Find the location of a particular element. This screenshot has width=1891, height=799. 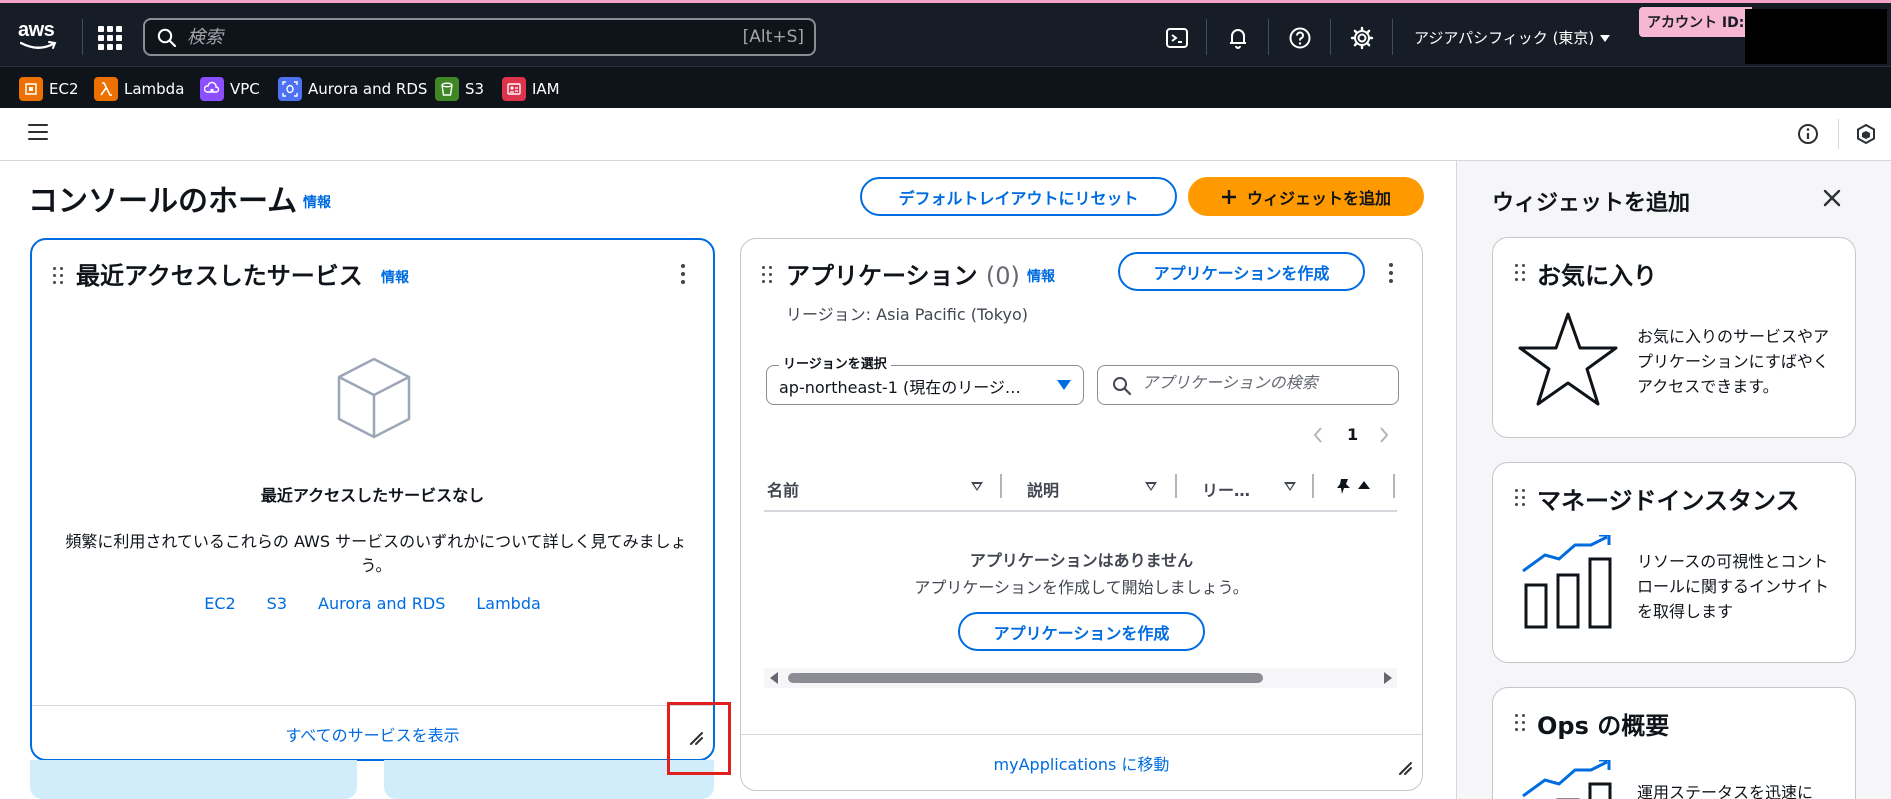

service-link-ec2: EC2 is located at coordinates (219, 603).